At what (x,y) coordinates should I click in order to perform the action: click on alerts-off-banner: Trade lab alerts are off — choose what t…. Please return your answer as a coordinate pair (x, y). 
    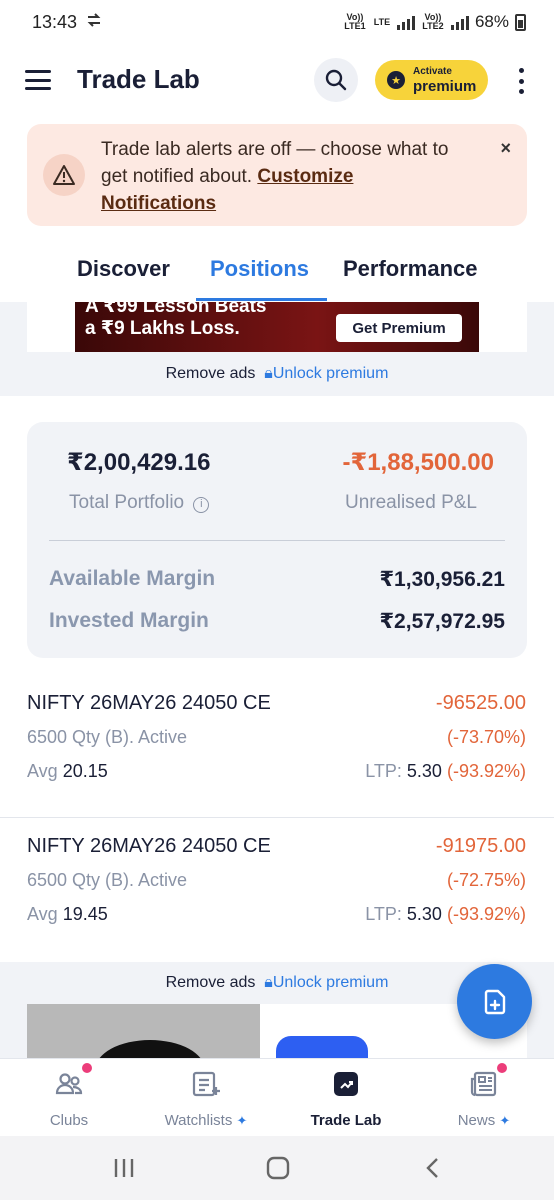
    Looking at the image, I should click on (277, 175).